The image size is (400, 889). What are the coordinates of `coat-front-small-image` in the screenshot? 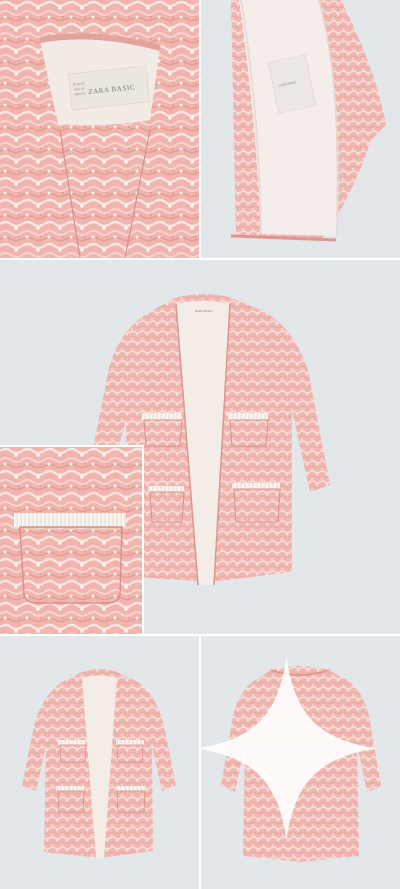 It's located at (99, 762).